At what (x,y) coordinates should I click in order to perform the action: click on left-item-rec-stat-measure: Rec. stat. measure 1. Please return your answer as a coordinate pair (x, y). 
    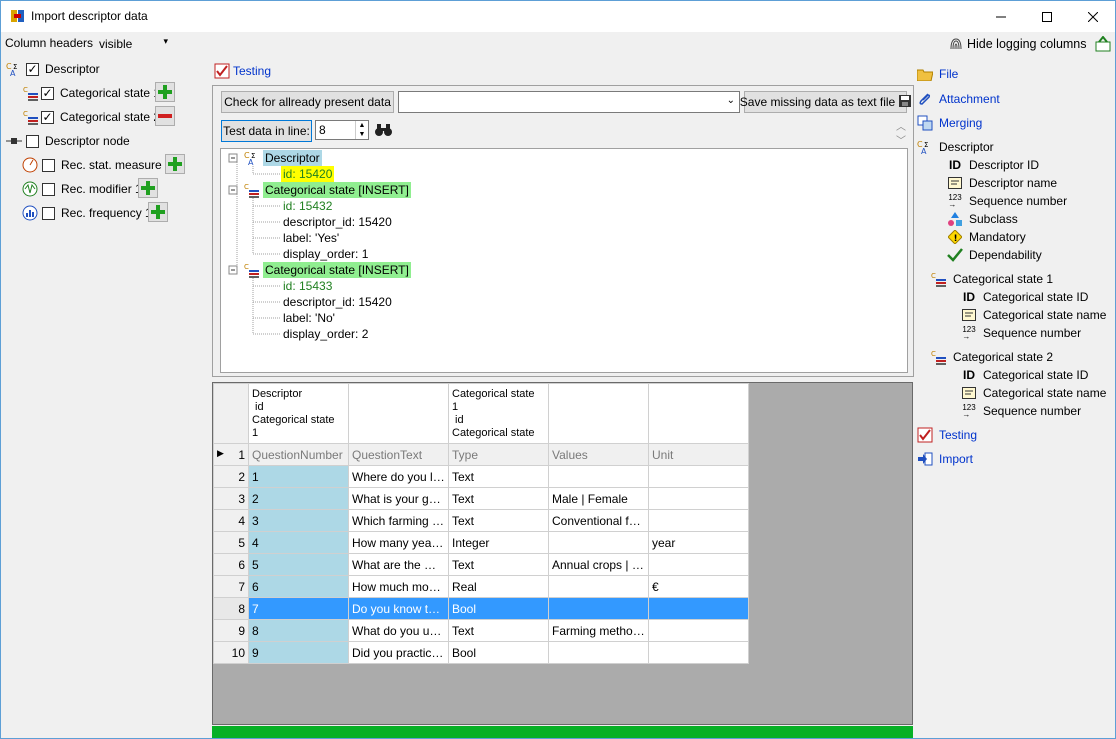
    Looking at the image, I should click on (97, 165).